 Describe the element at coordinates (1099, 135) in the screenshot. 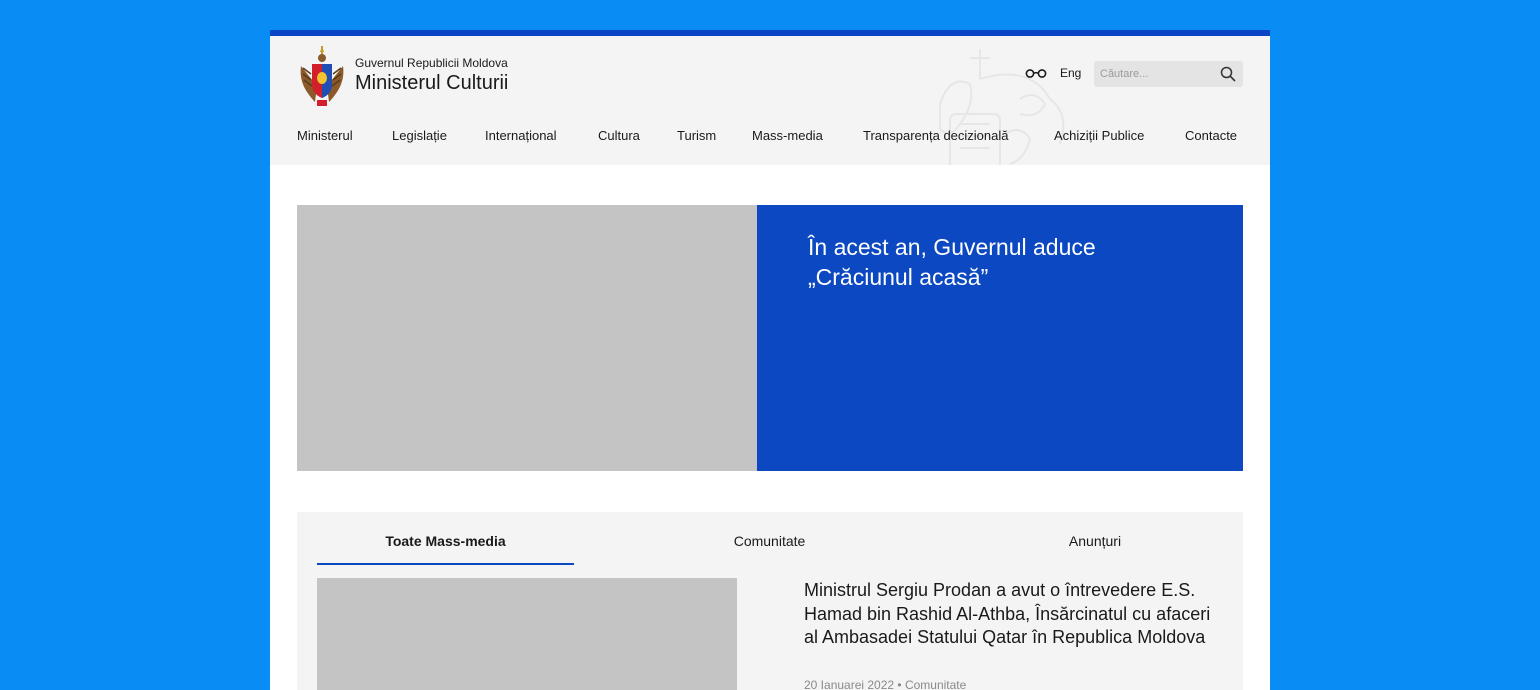

I see `nav-item-achizitii: Achiziții Publice` at that location.